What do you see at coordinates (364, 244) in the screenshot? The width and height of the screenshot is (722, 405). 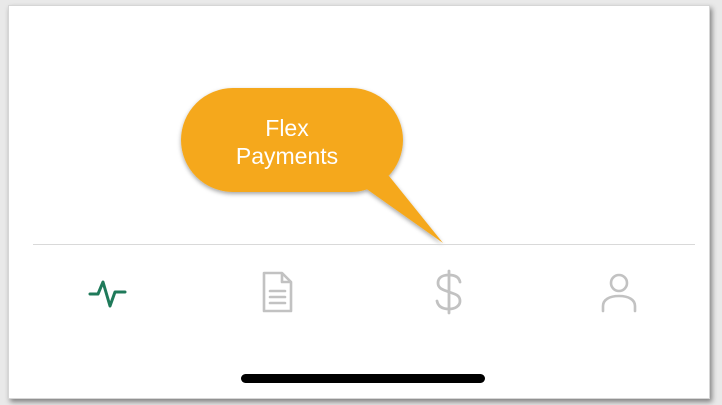 I see `tabbar-divider` at bounding box center [364, 244].